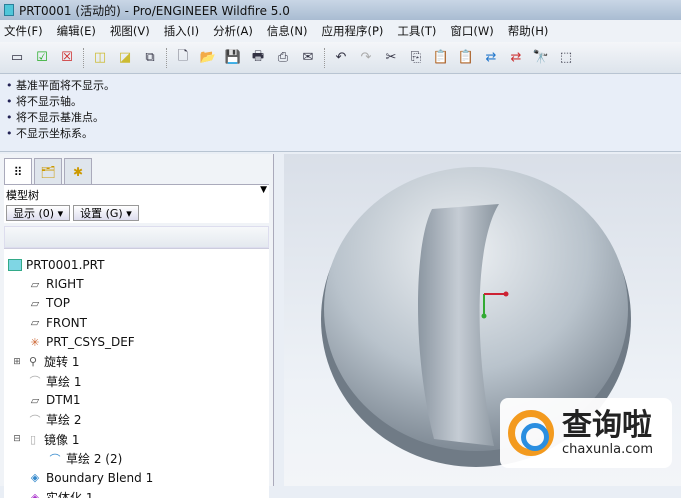  Describe the element at coordinates (70, 494) in the screenshot. I see `node-label: 实体化 1` at that location.